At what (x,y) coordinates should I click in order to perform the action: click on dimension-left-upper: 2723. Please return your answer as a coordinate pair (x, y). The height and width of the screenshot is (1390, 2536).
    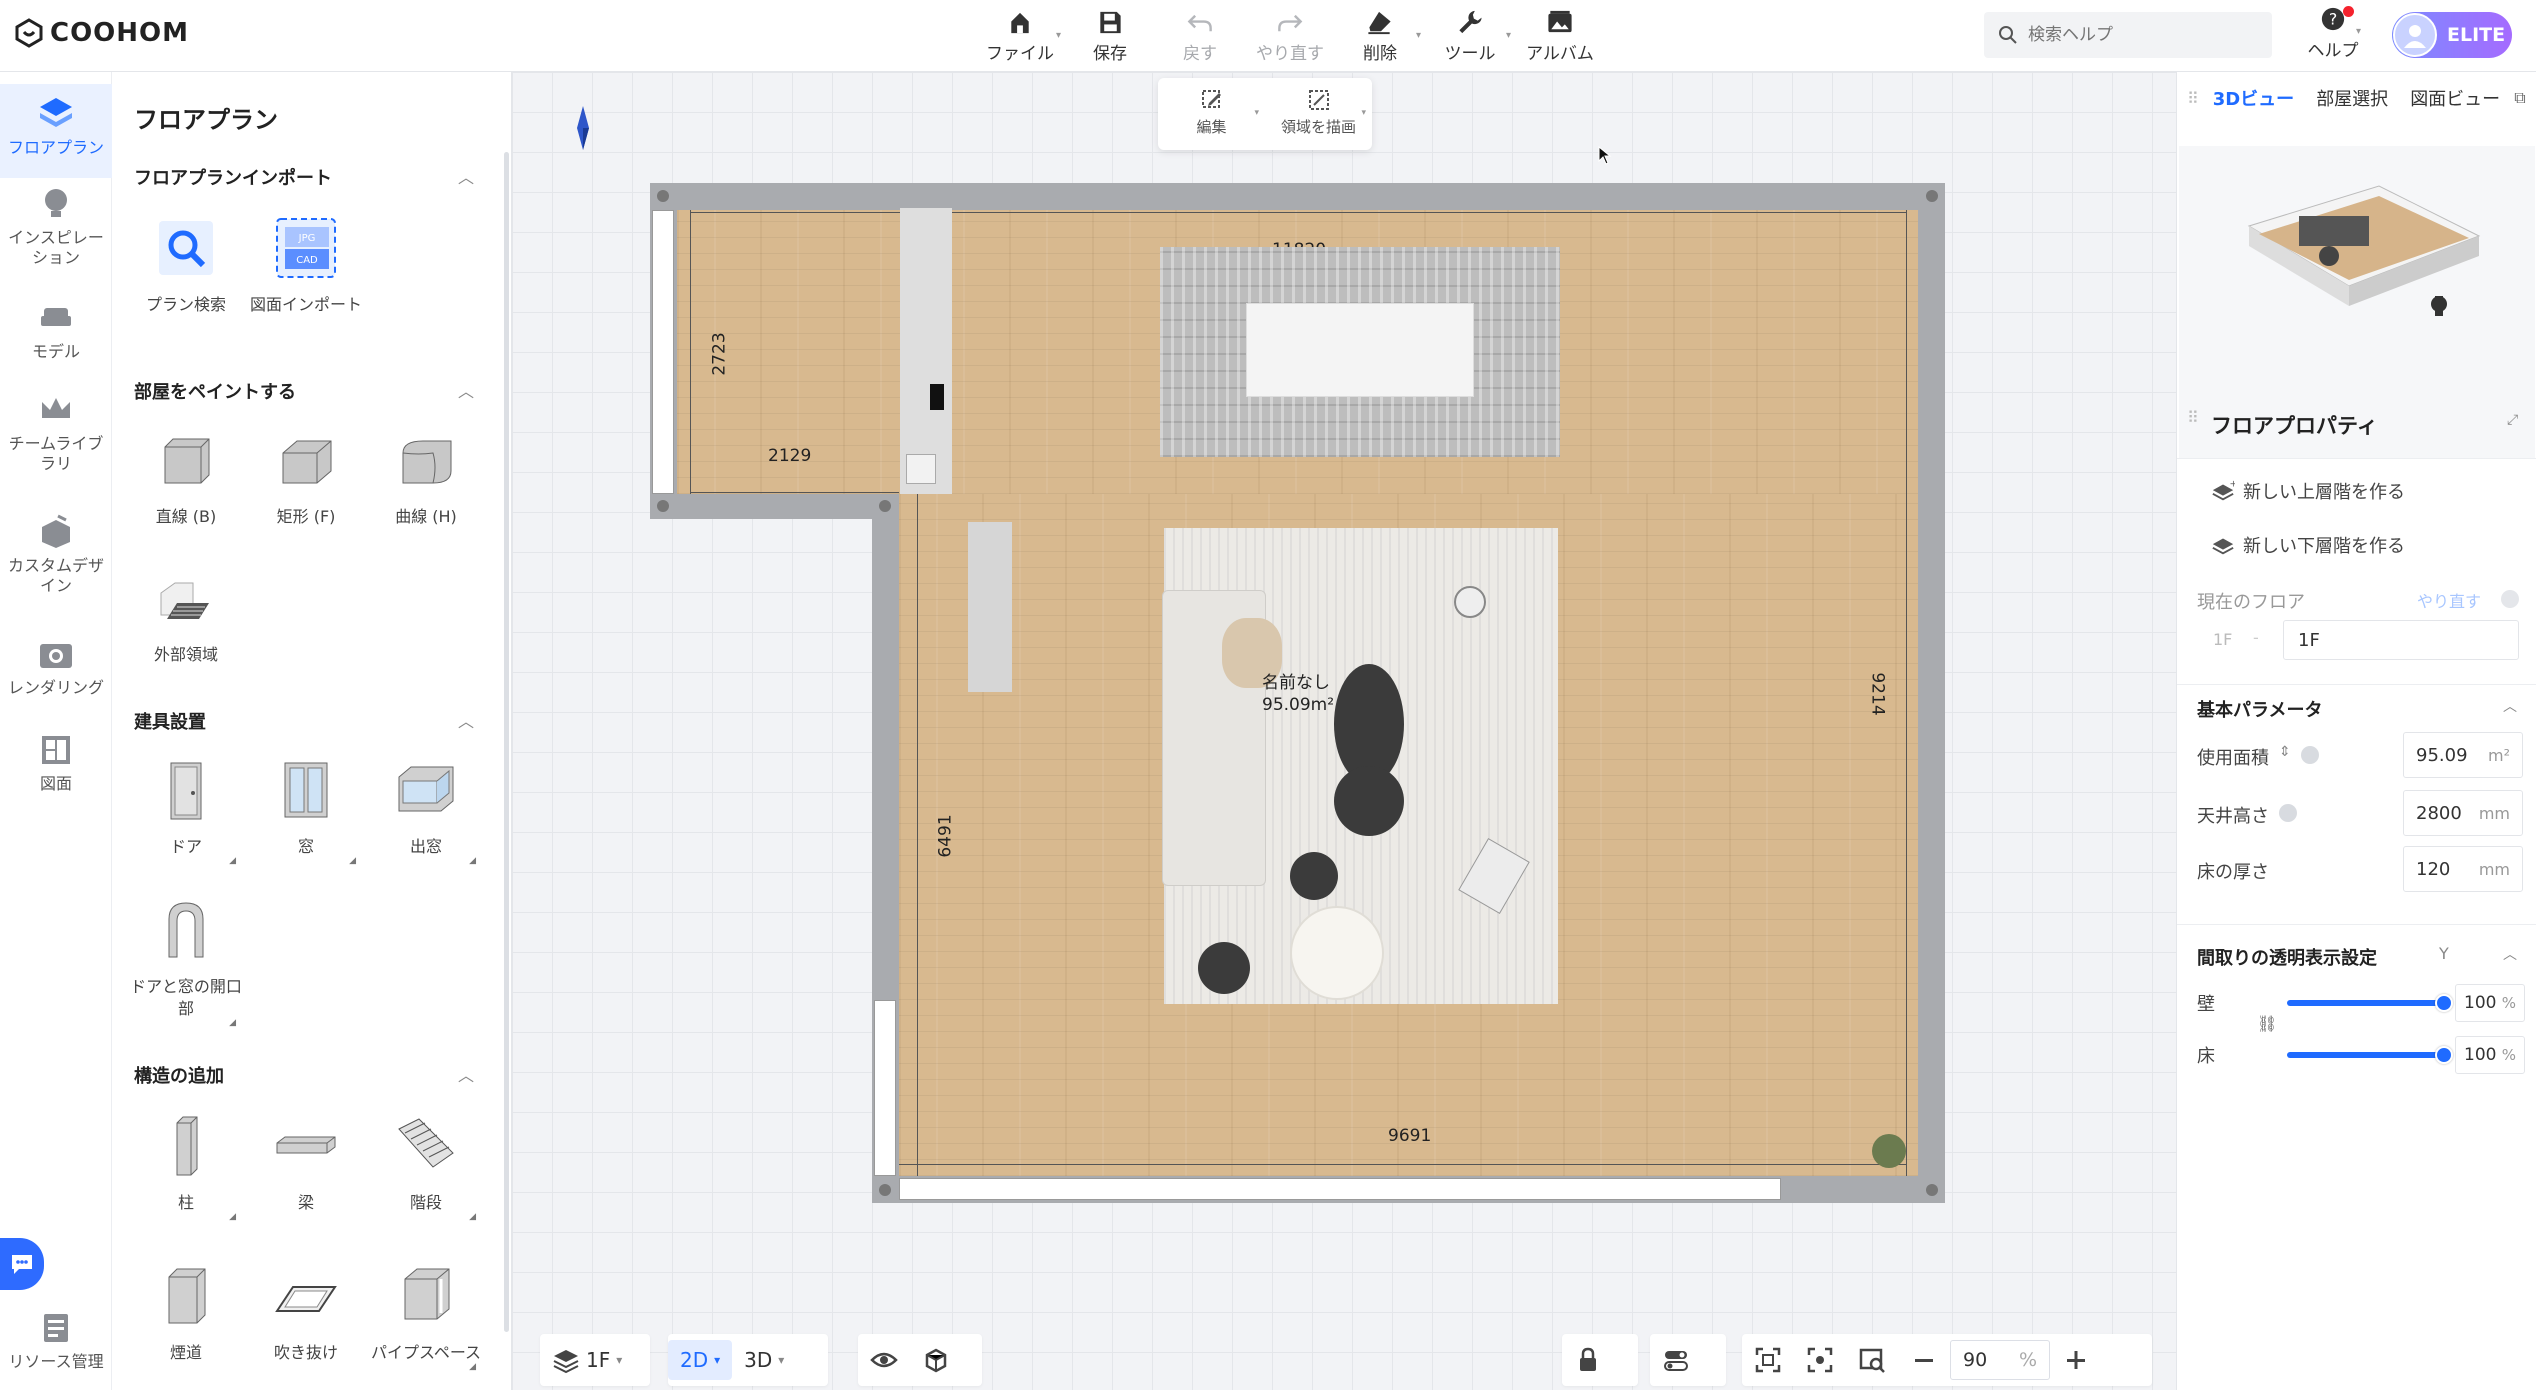
    Looking at the image, I should click on (720, 353).